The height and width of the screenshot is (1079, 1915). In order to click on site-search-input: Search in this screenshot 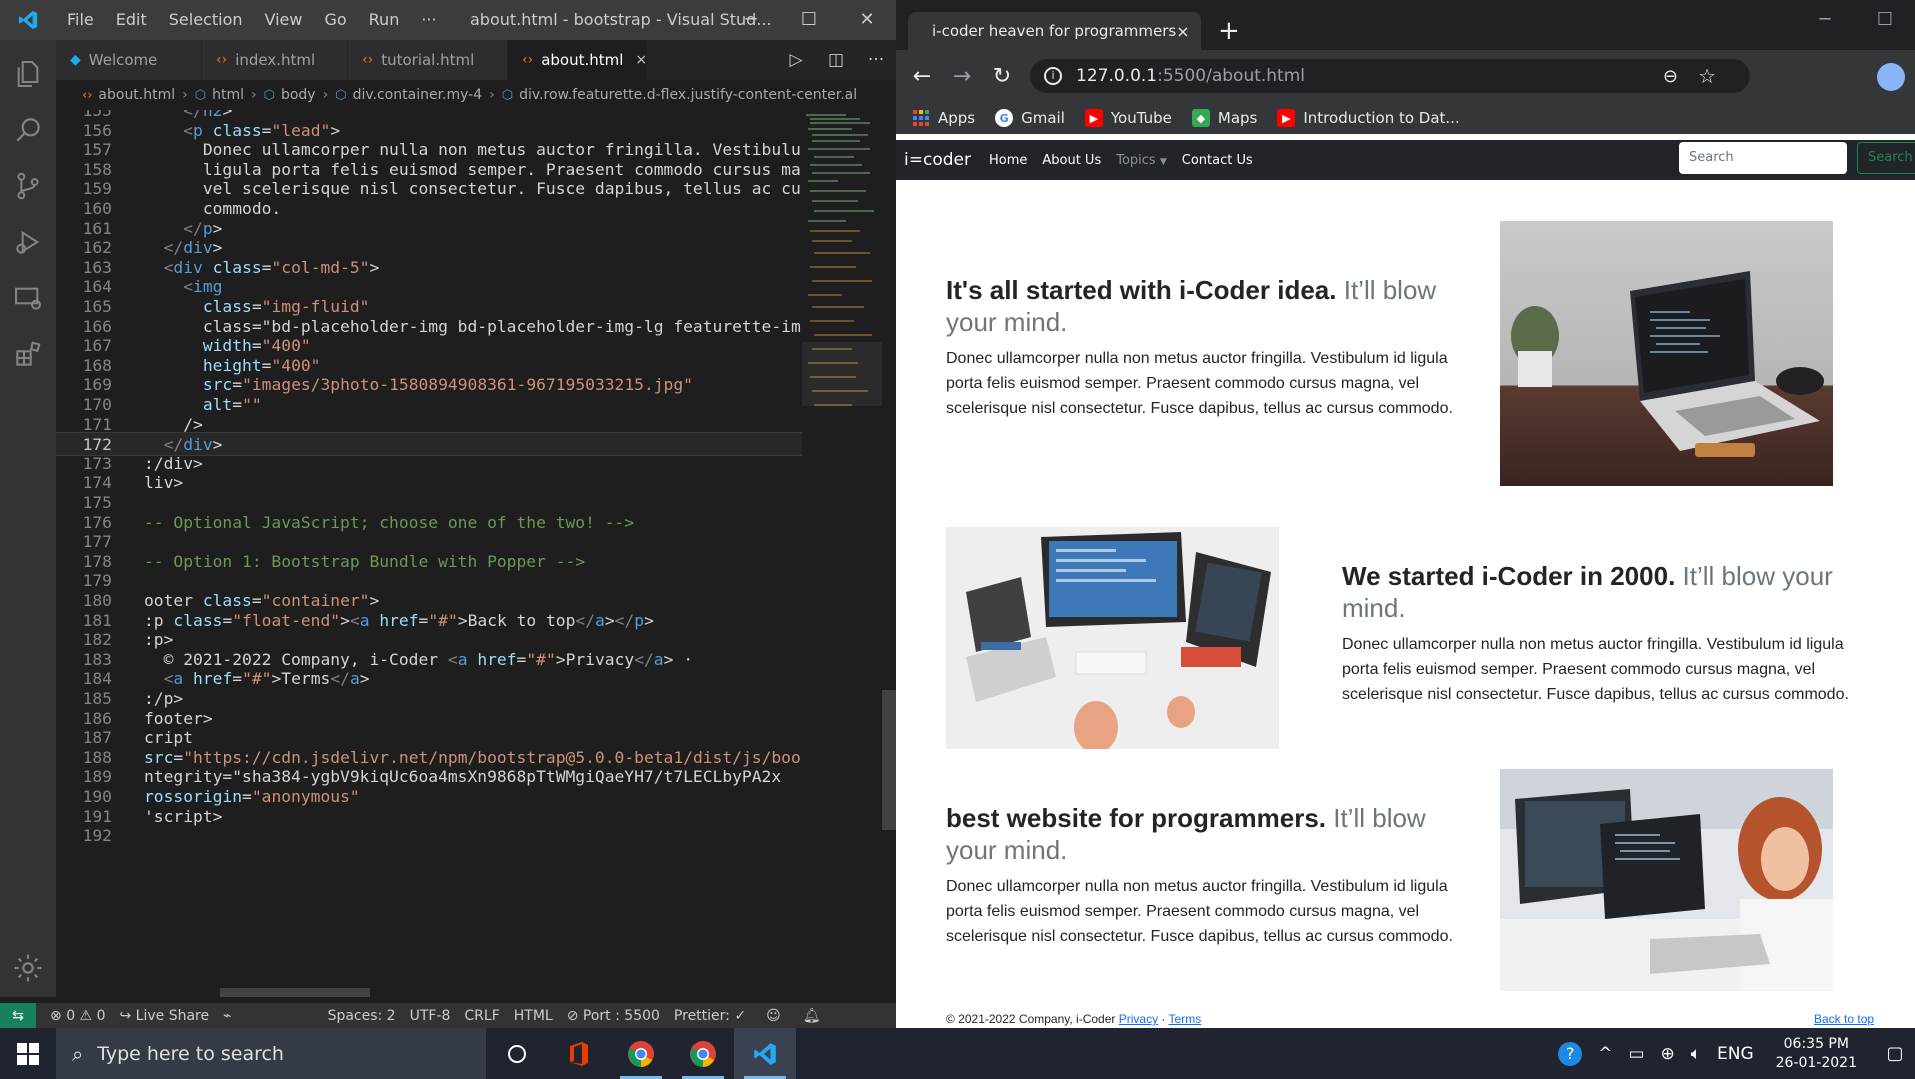, I will do `click(1763, 158)`.